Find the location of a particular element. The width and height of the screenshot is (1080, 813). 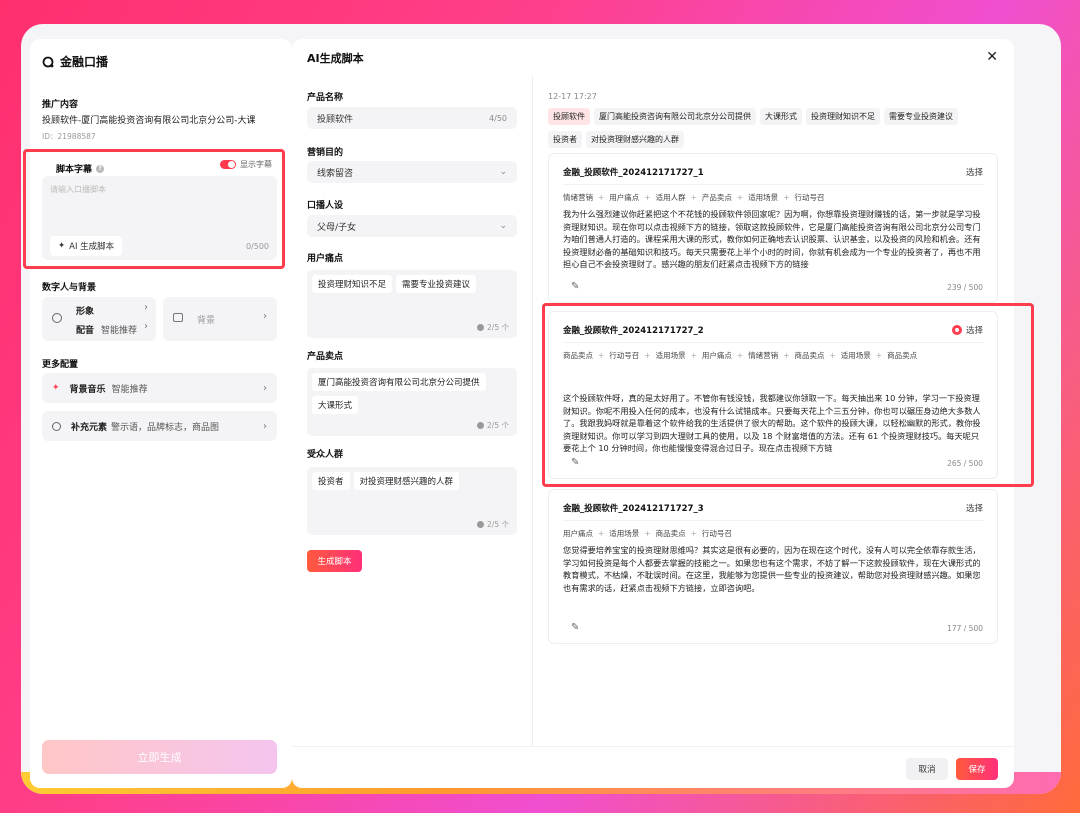

pain-chip-area: 投资理财知识不足 需要专业投资建议 2/5 个 is located at coordinates (412, 304).